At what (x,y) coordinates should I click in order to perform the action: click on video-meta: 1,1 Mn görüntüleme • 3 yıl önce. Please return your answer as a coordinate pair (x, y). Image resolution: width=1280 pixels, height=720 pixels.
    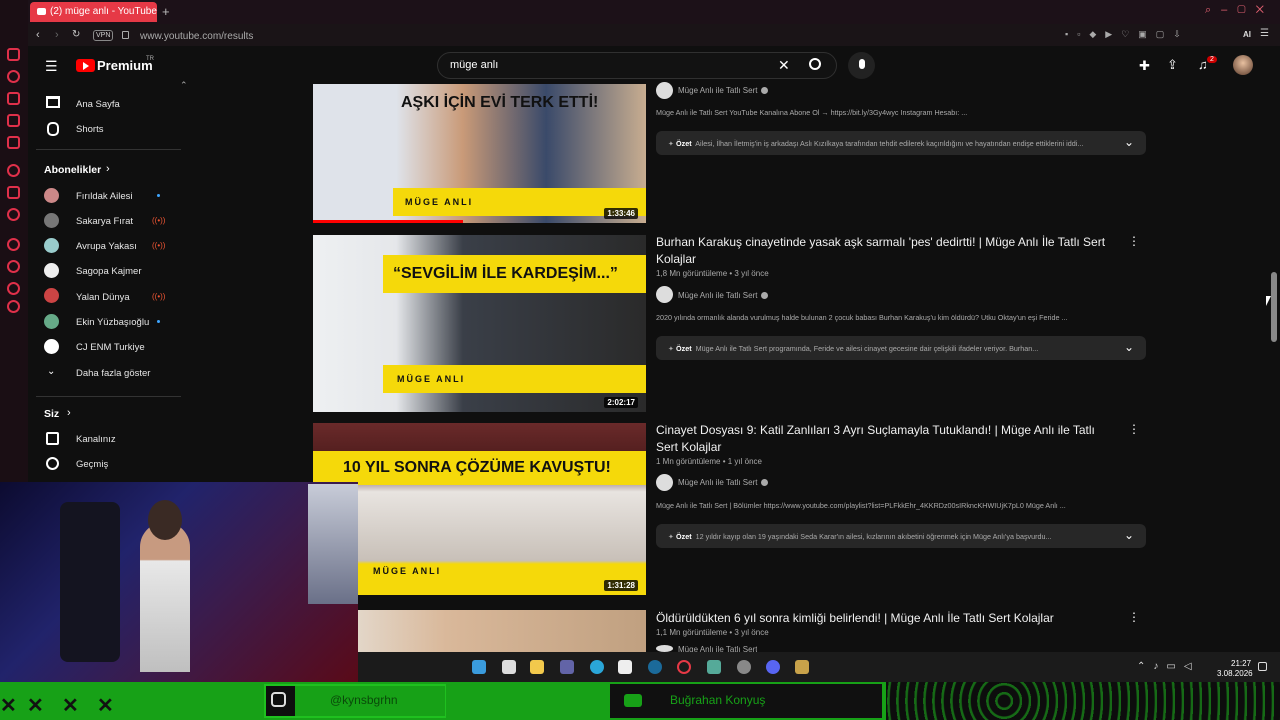
    Looking at the image, I should click on (712, 632).